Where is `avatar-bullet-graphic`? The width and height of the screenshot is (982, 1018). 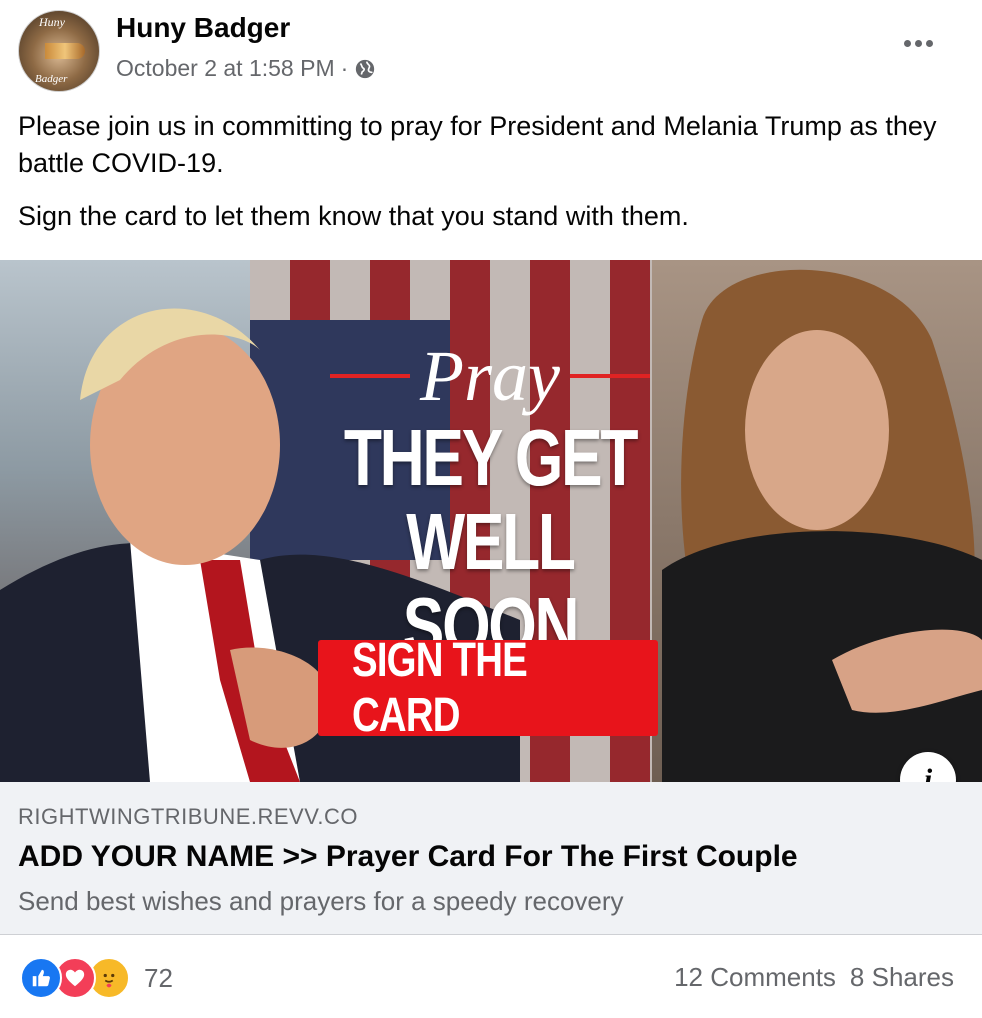 avatar-bullet-graphic is located at coordinates (65, 51).